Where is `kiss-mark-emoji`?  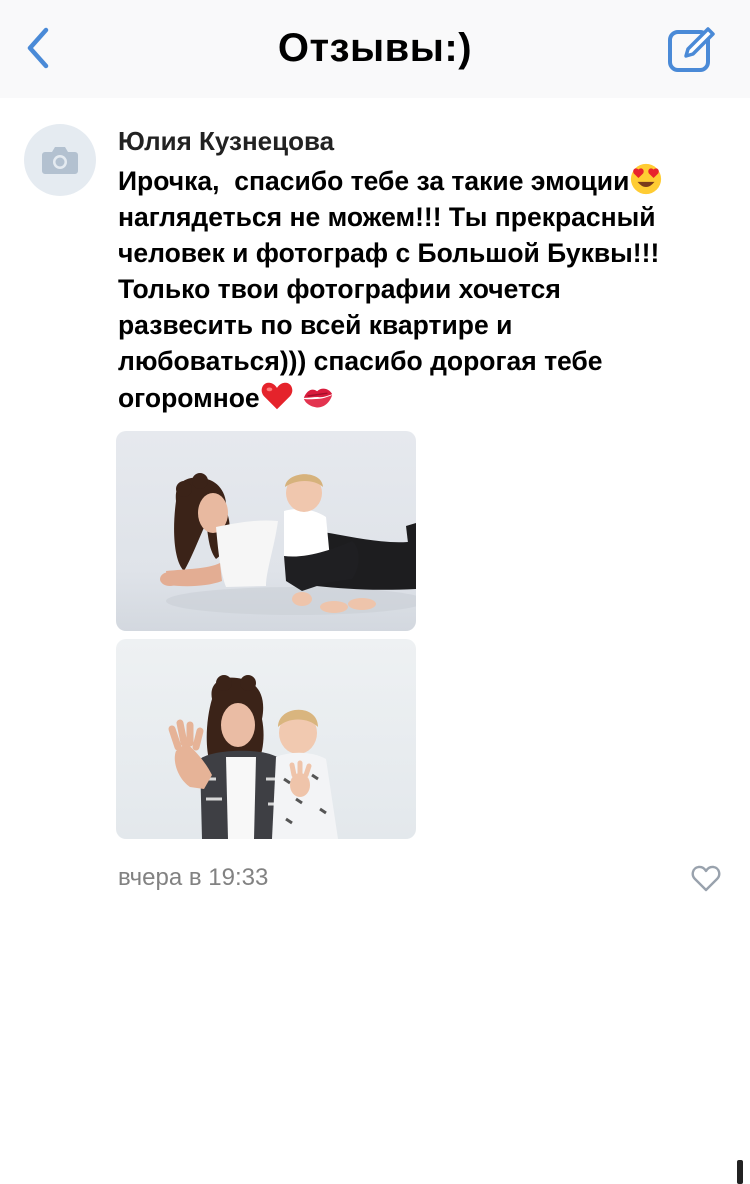
kiss-mark-emoji is located at coordinates (318, 398).